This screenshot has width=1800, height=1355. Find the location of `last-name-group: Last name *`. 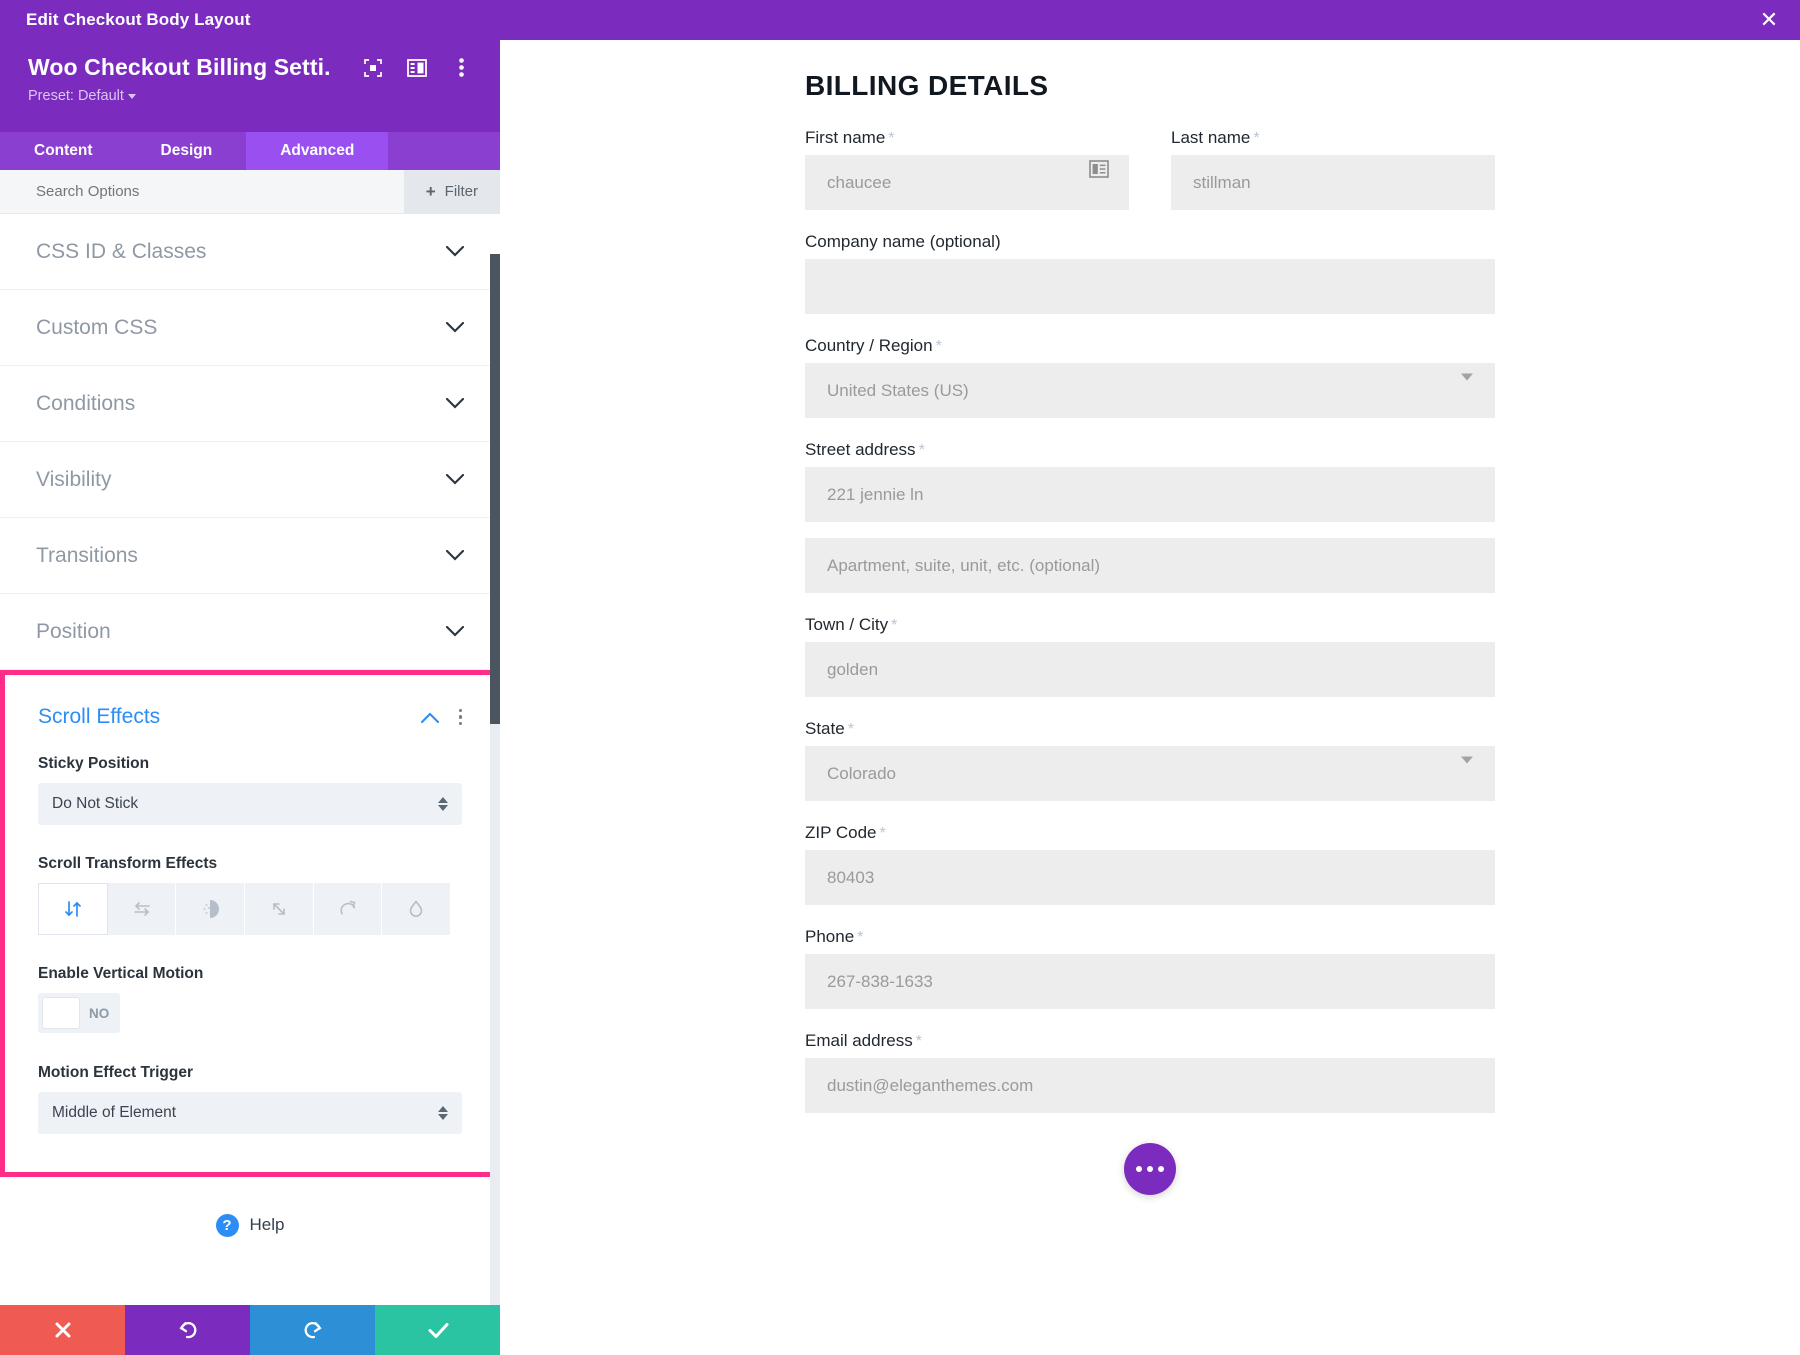

last-name-group: Last name * is located at coordinates (1333, 169).